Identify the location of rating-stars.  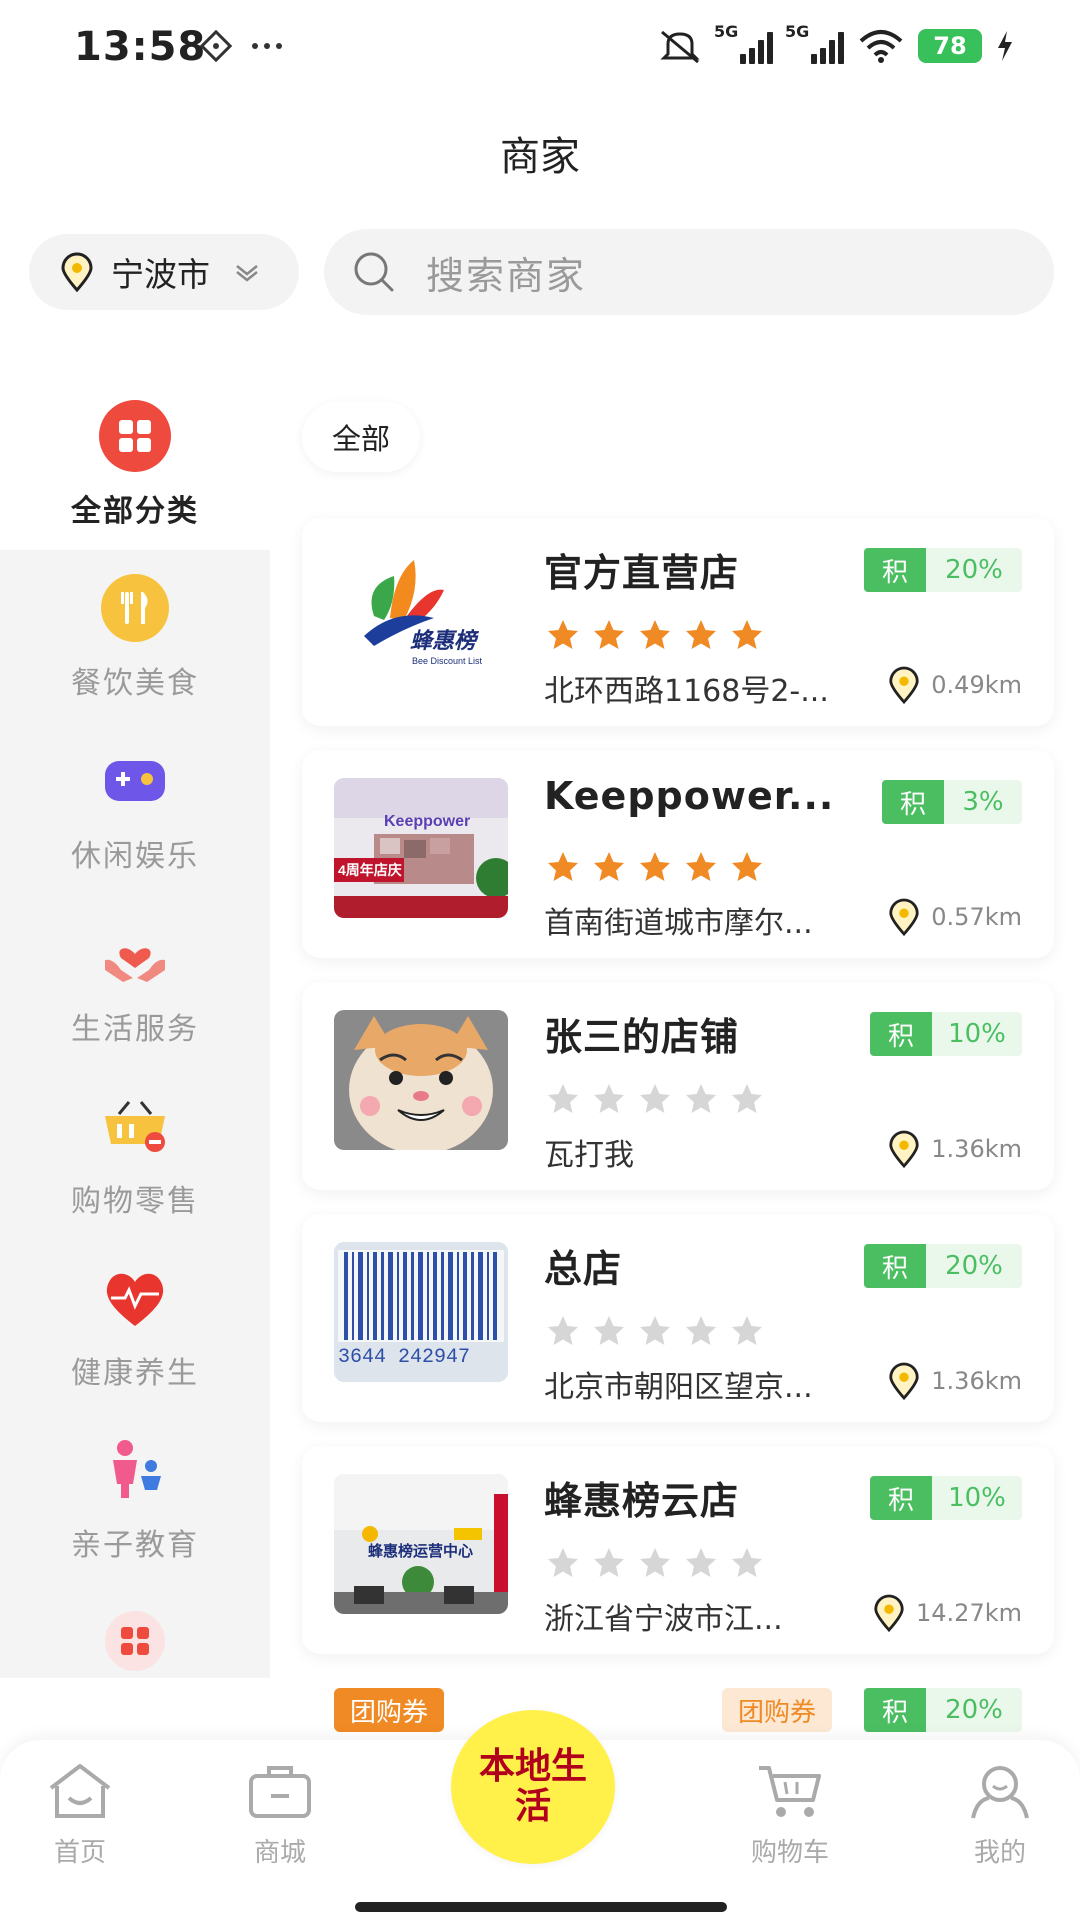
(655, 1331).